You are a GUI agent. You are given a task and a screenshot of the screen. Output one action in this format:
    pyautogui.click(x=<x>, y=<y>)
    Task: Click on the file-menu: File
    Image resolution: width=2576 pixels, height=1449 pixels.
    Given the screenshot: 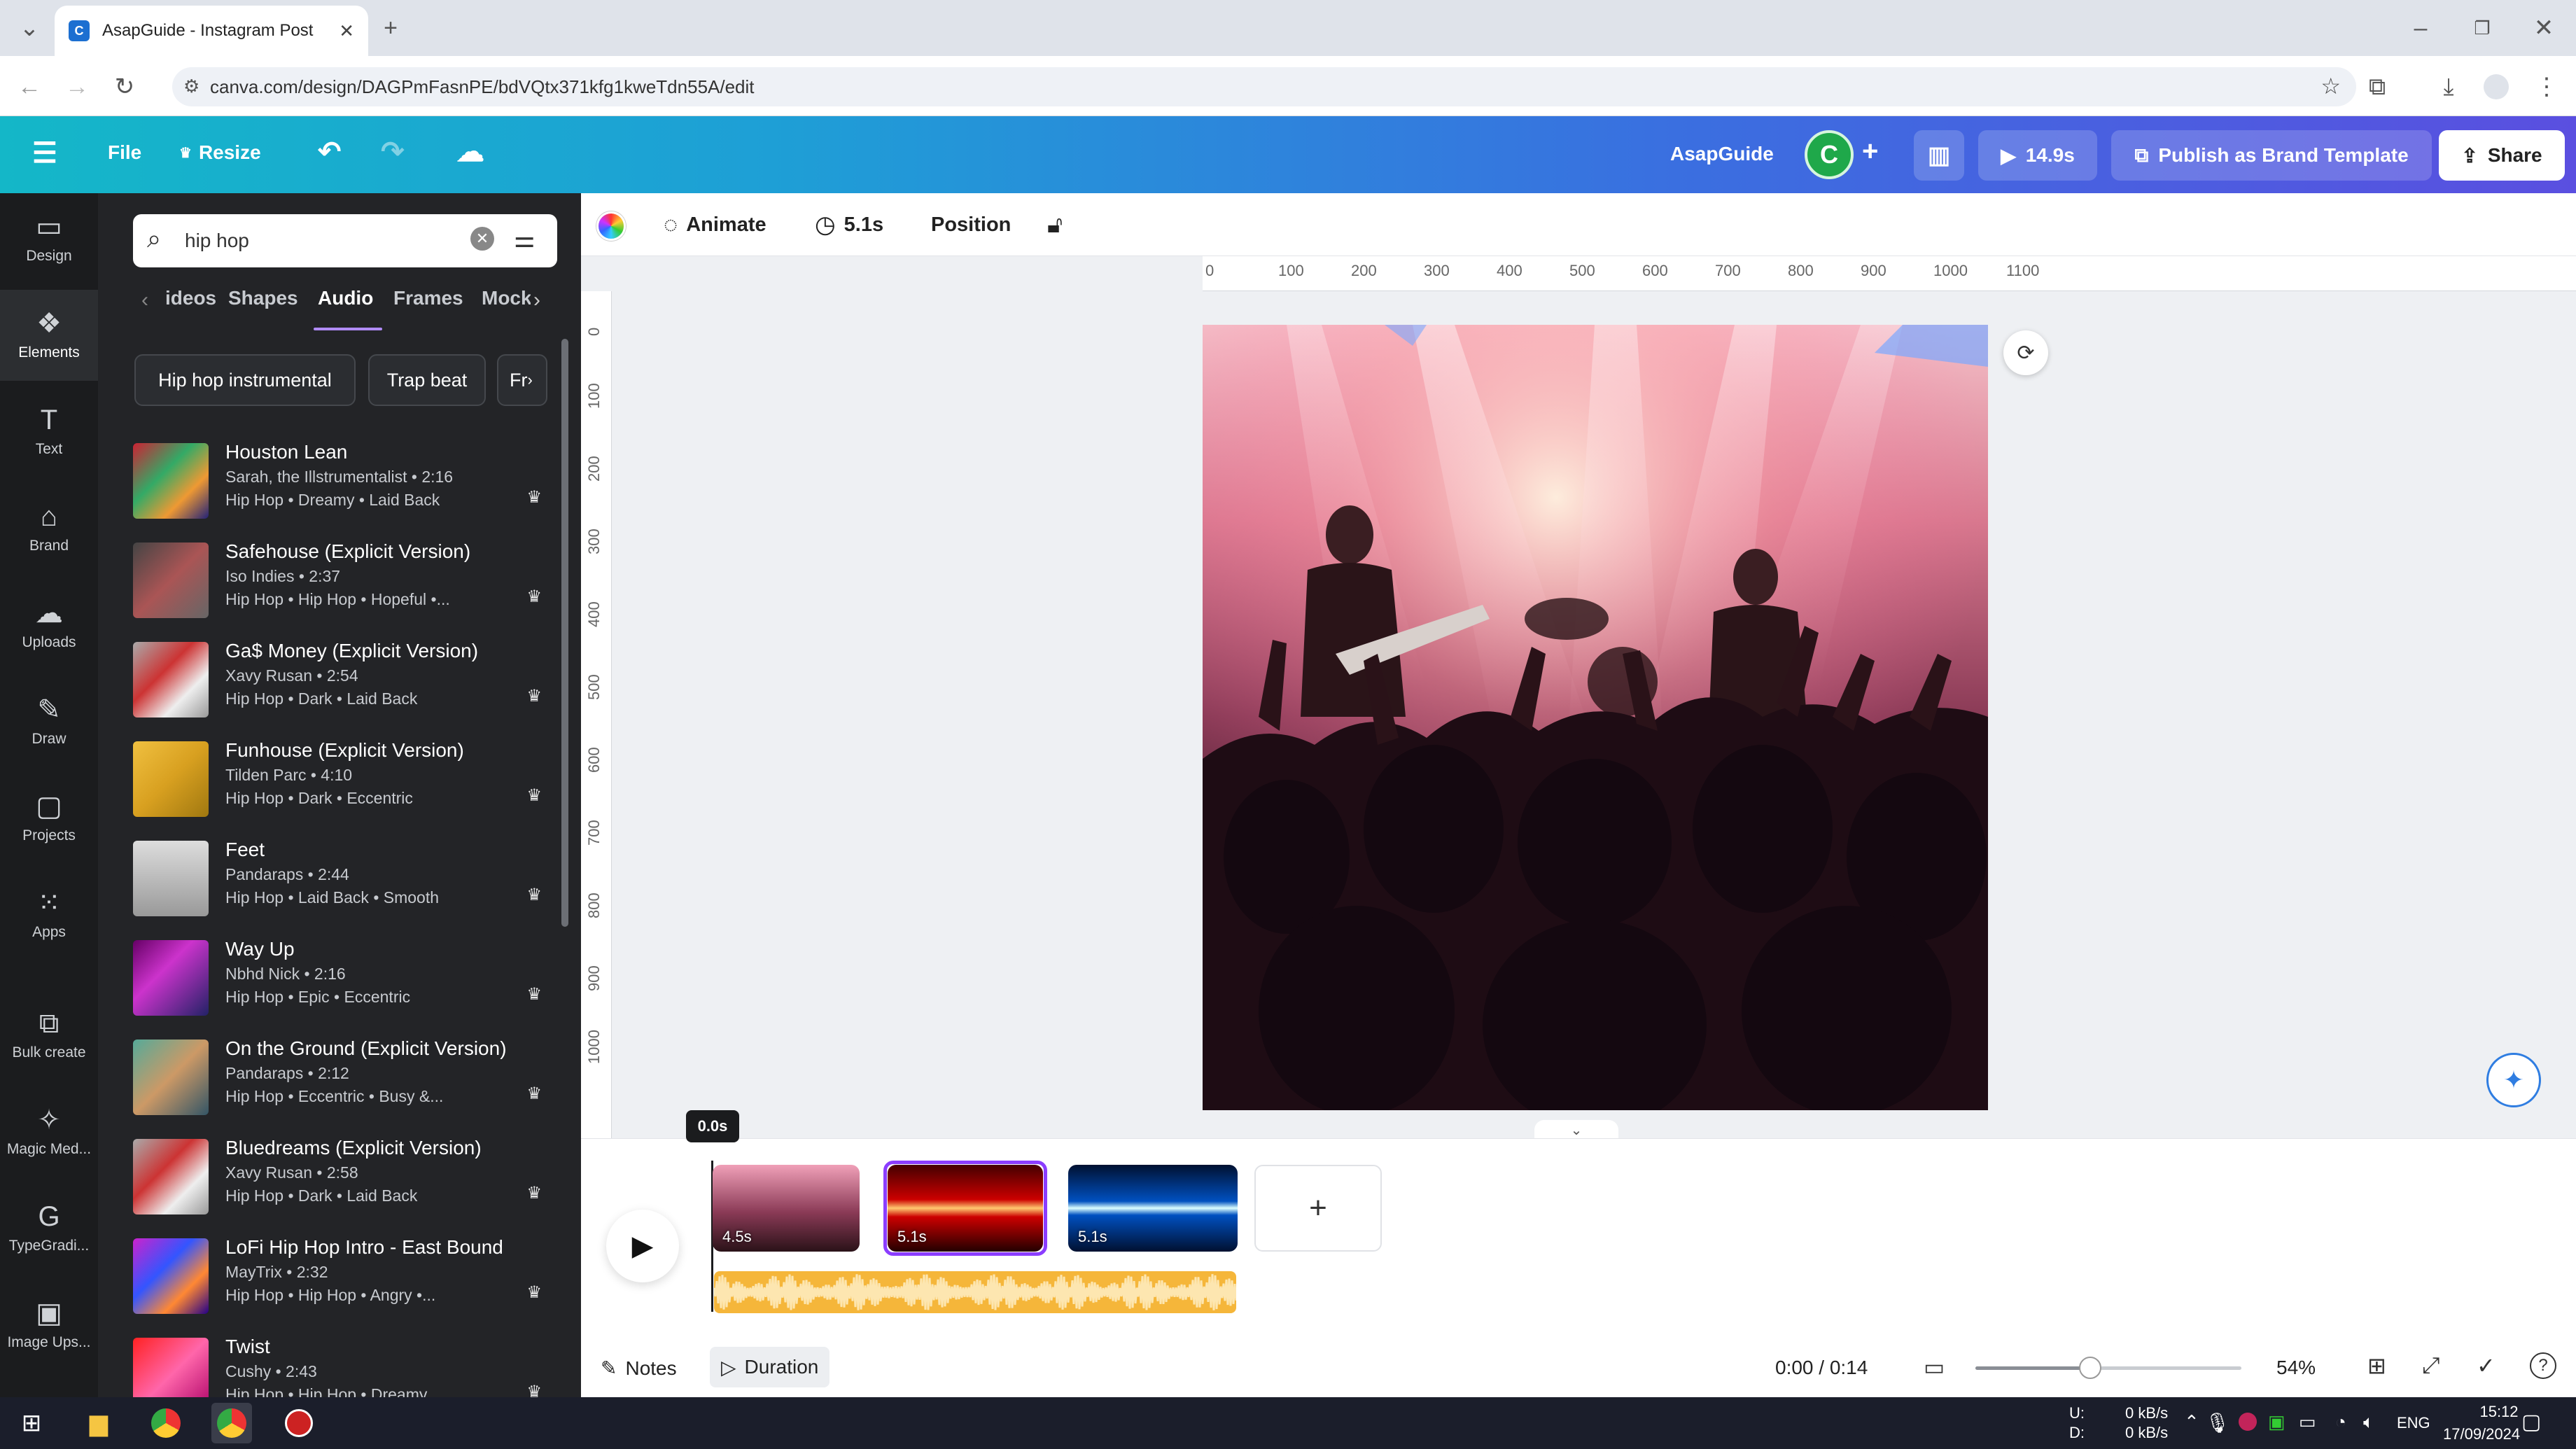 What is the action you would take?
    pyautogui.click(x=124, y=152)
    